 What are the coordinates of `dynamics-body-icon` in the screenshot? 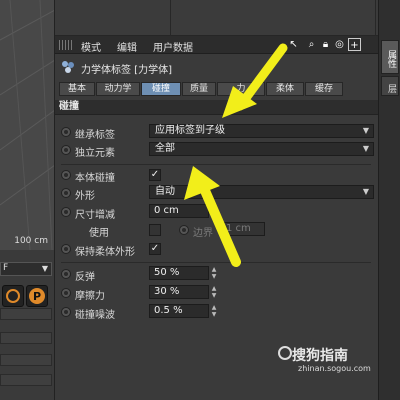 It's located at (68, 67).